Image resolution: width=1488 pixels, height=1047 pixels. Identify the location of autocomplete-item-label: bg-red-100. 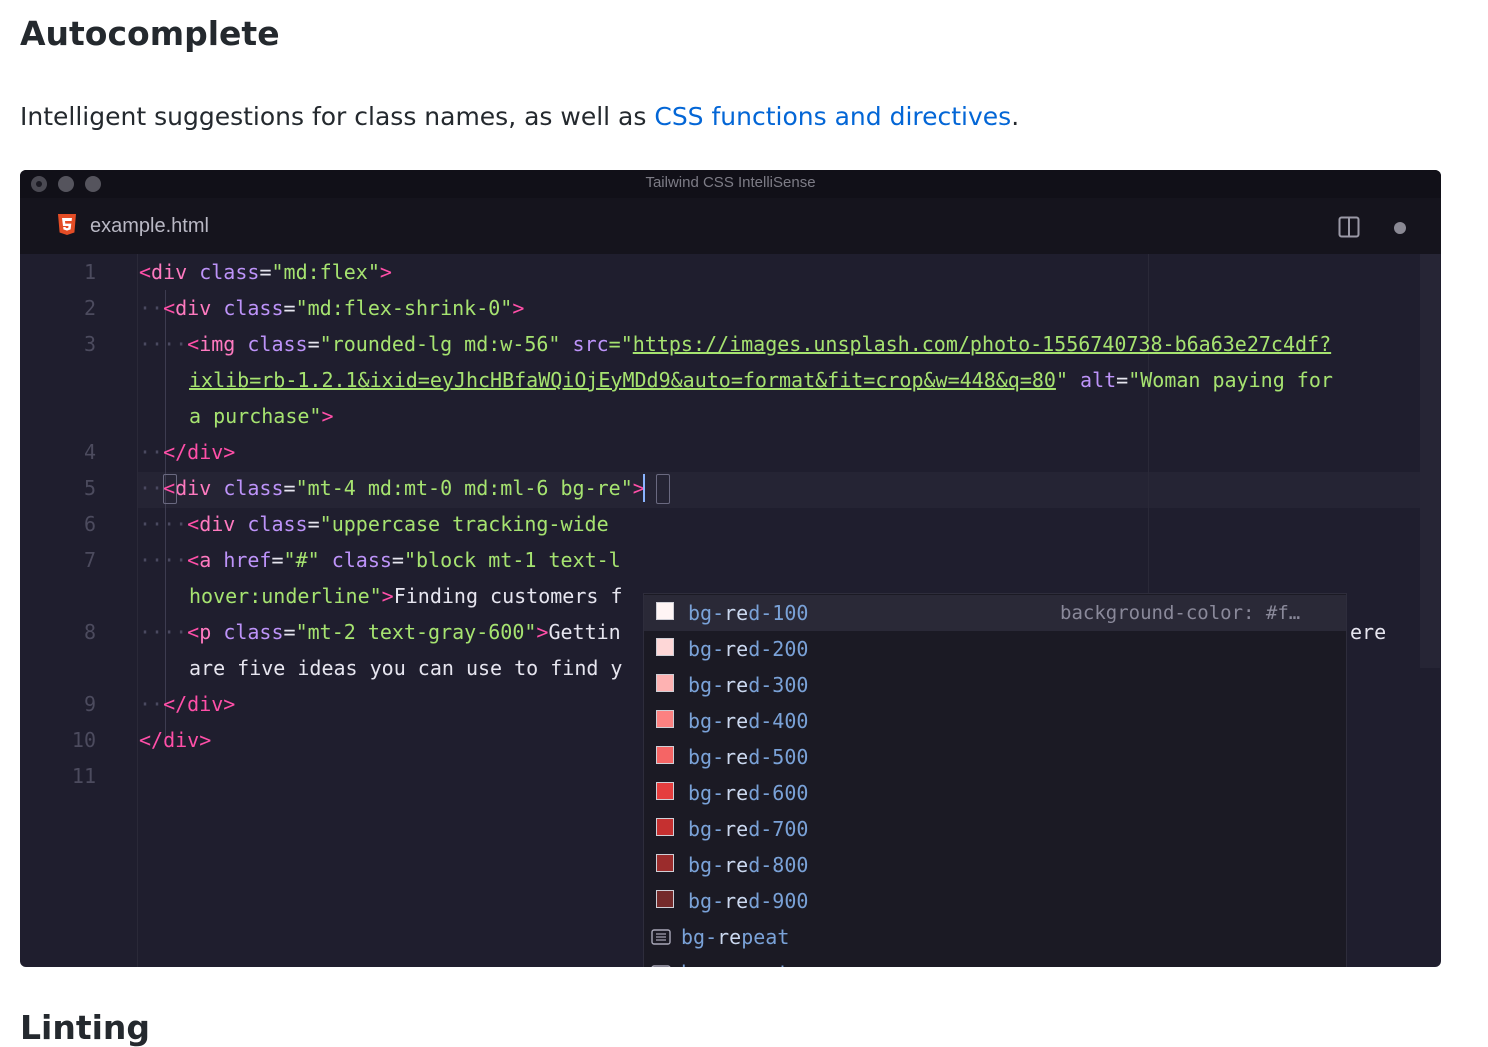
(748, 613).